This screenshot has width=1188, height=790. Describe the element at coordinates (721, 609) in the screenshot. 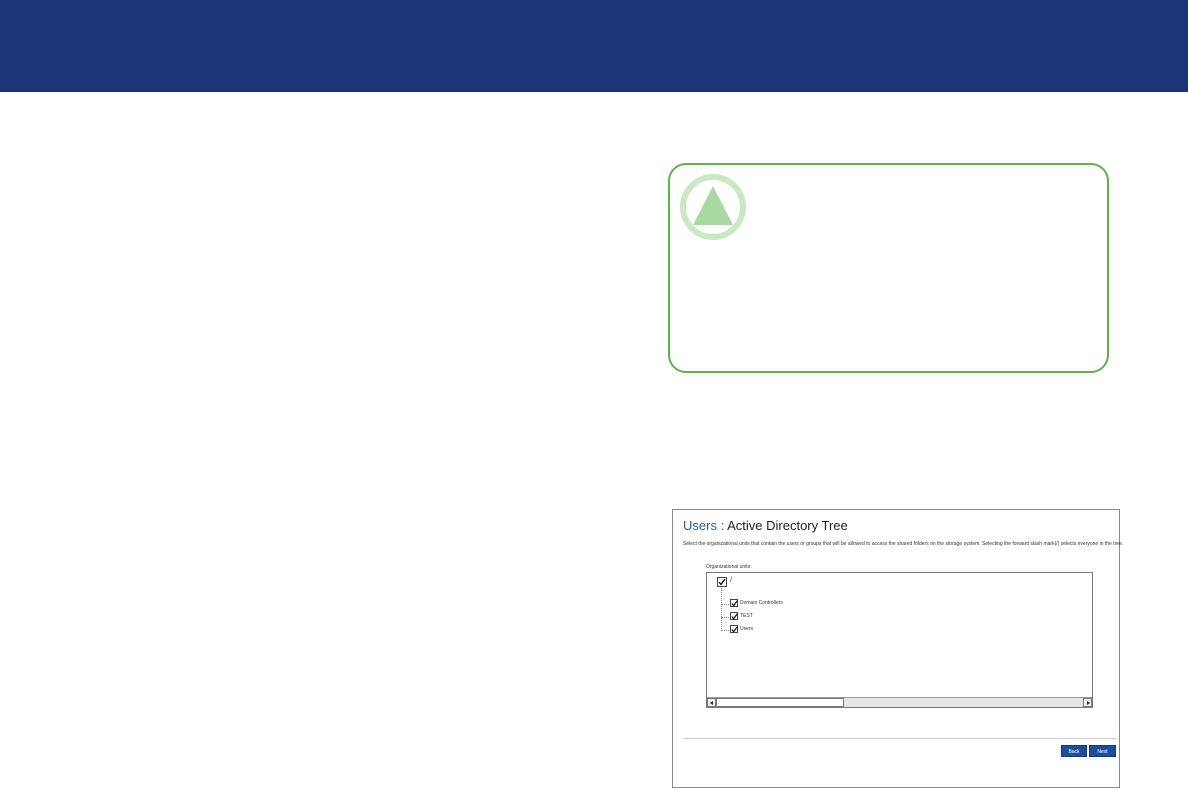

I see `tree-connector` at that location.